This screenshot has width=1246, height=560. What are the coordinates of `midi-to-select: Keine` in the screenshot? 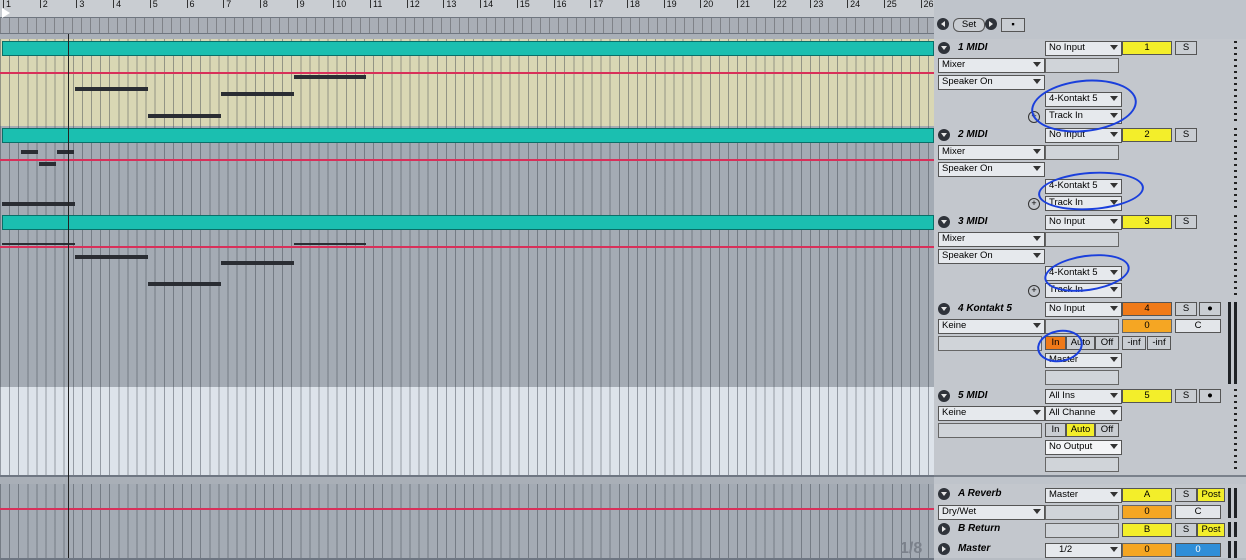 It's located at (991, 413).